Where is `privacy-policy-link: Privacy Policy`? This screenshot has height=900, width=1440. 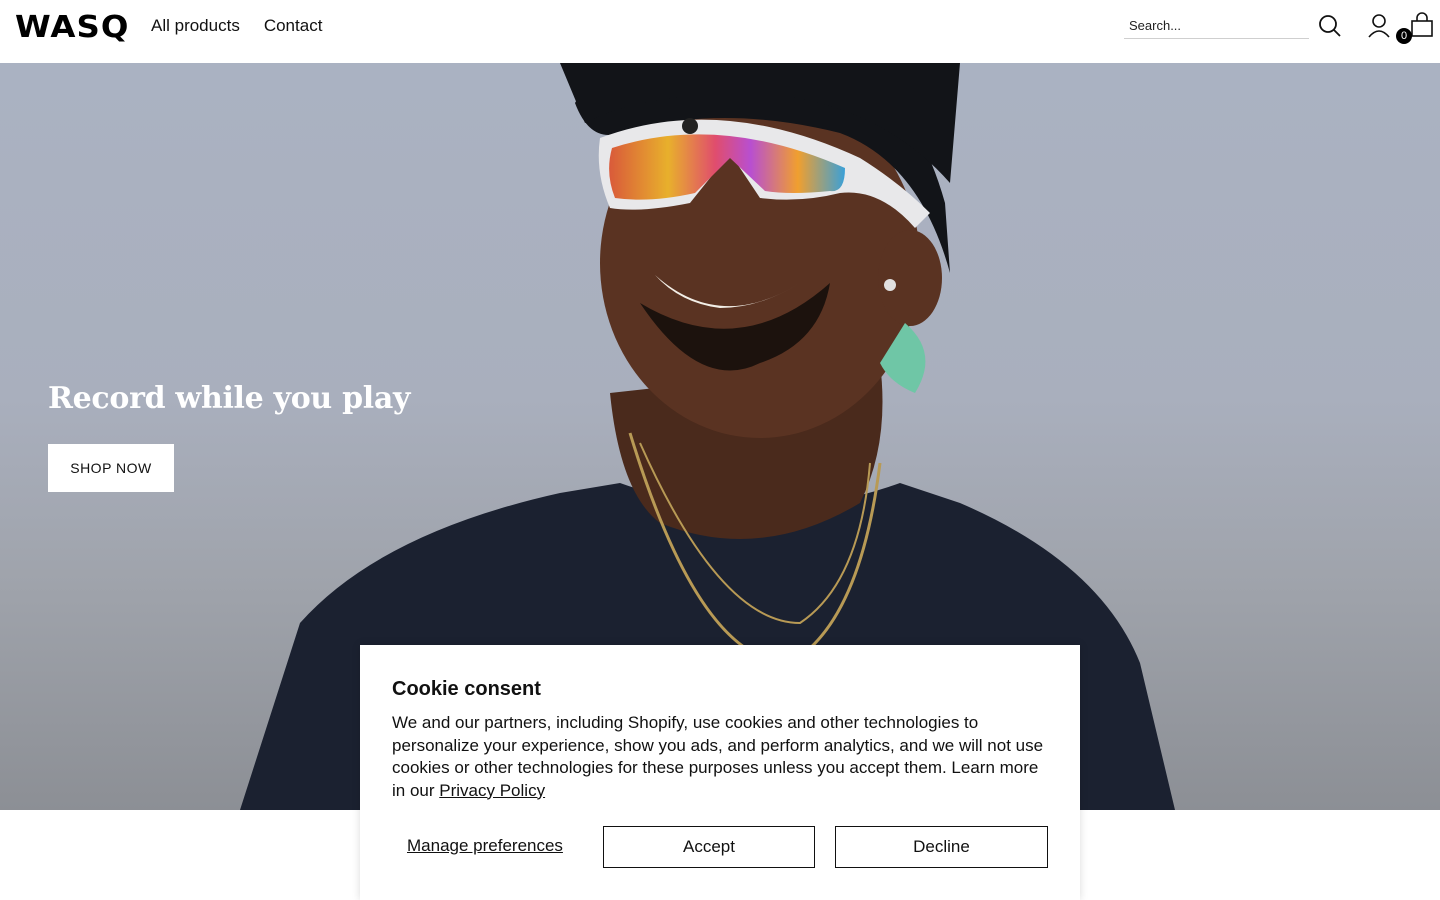 privacy-policy-link: Privacy Policy is located at coordinates (492, 790).